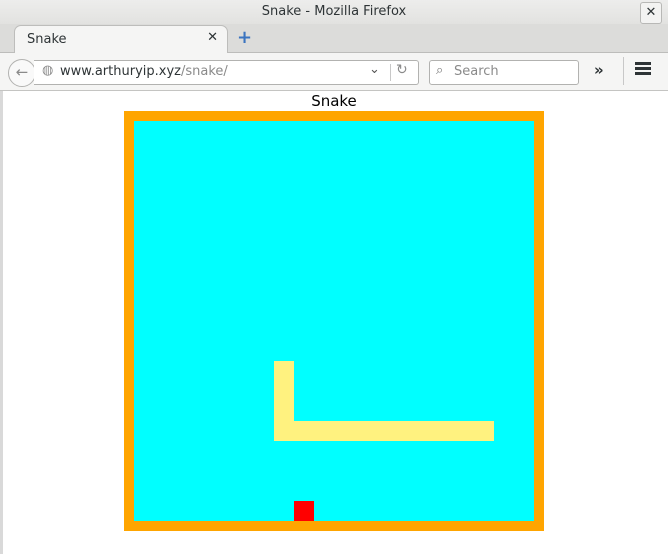 This screenshot has width=668, height=554. I want to click on hamburger-menu-icon, so click(643, 69).